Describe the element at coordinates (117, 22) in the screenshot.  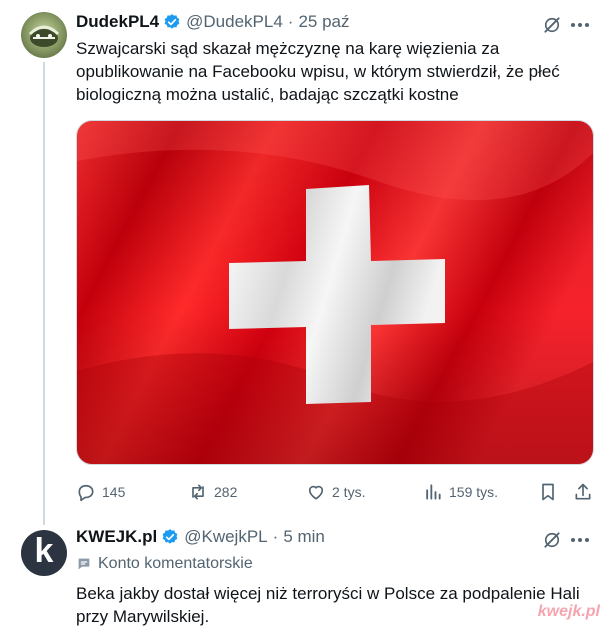
I see `author-name: DudekPL4` at that location.